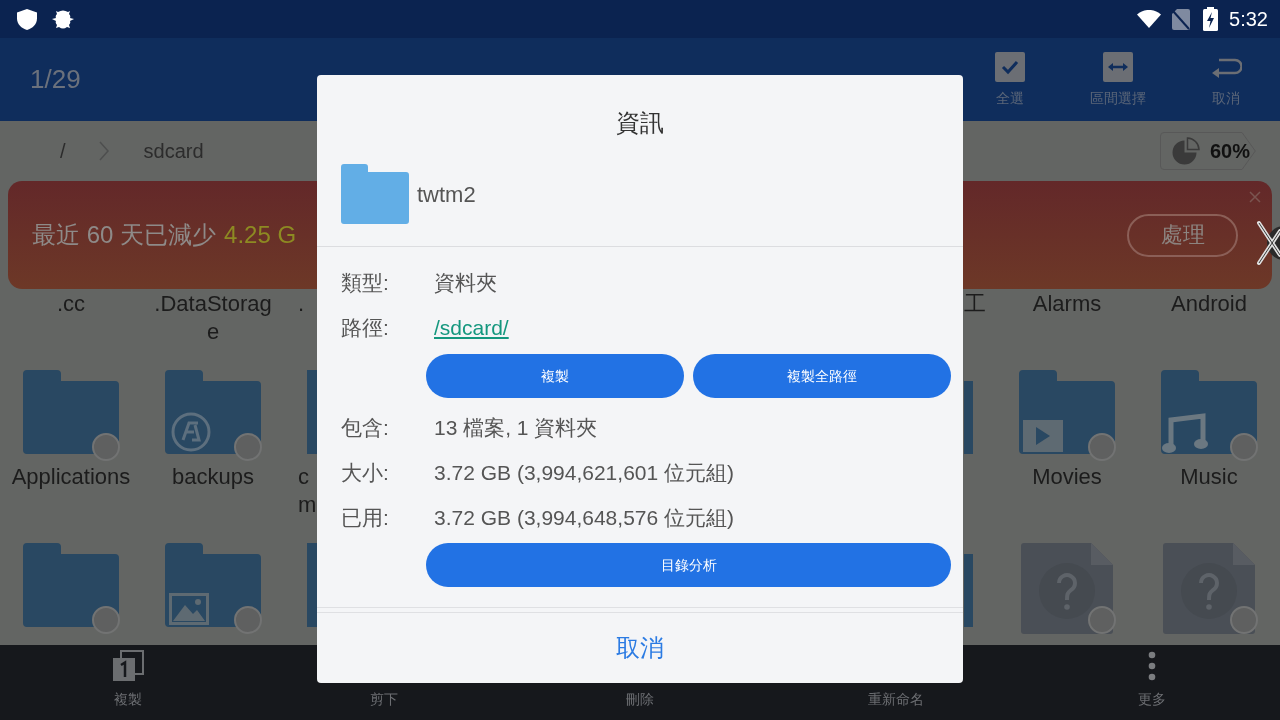 This screenshot has height=720, width=1280. What do you see at coordinates (128, 699) in the screenshot?
I see `toolbar-button: 複製` at bounding box center [128, 699].